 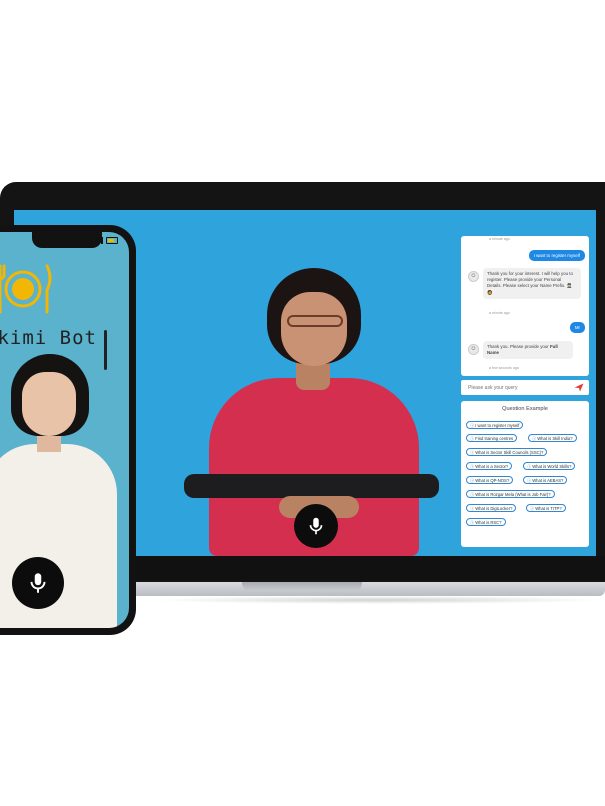 What do you see at coordinates (491, 508) in the screenshot?
I see `question-chip: What is DigiLocker?` at bounding box center [491, 508].